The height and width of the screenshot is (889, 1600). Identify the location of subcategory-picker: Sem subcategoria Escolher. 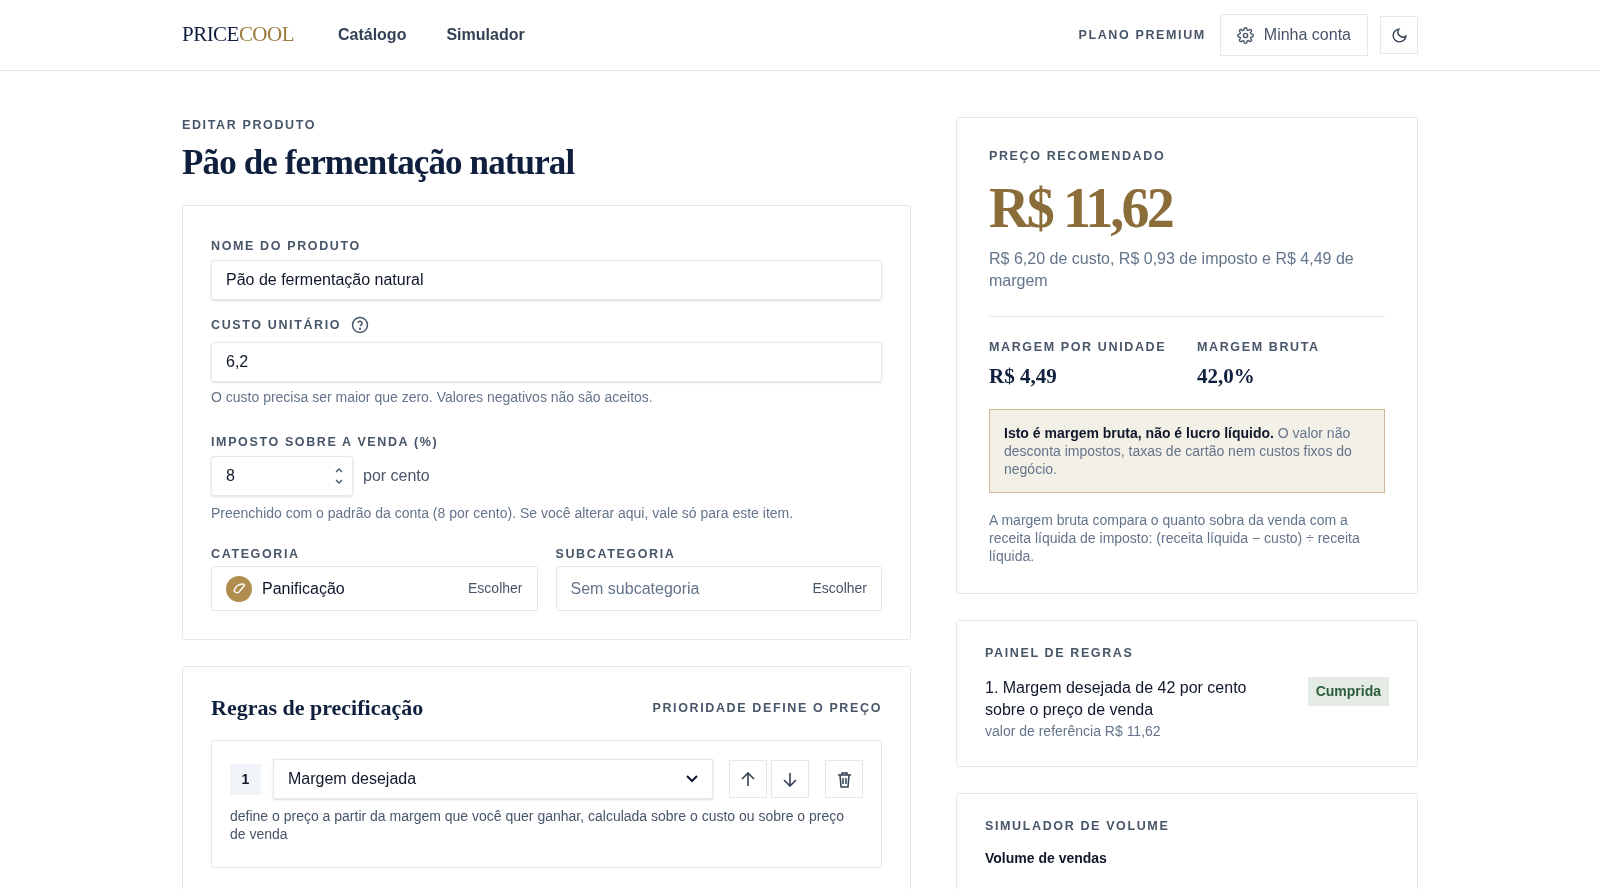
(718, 588).